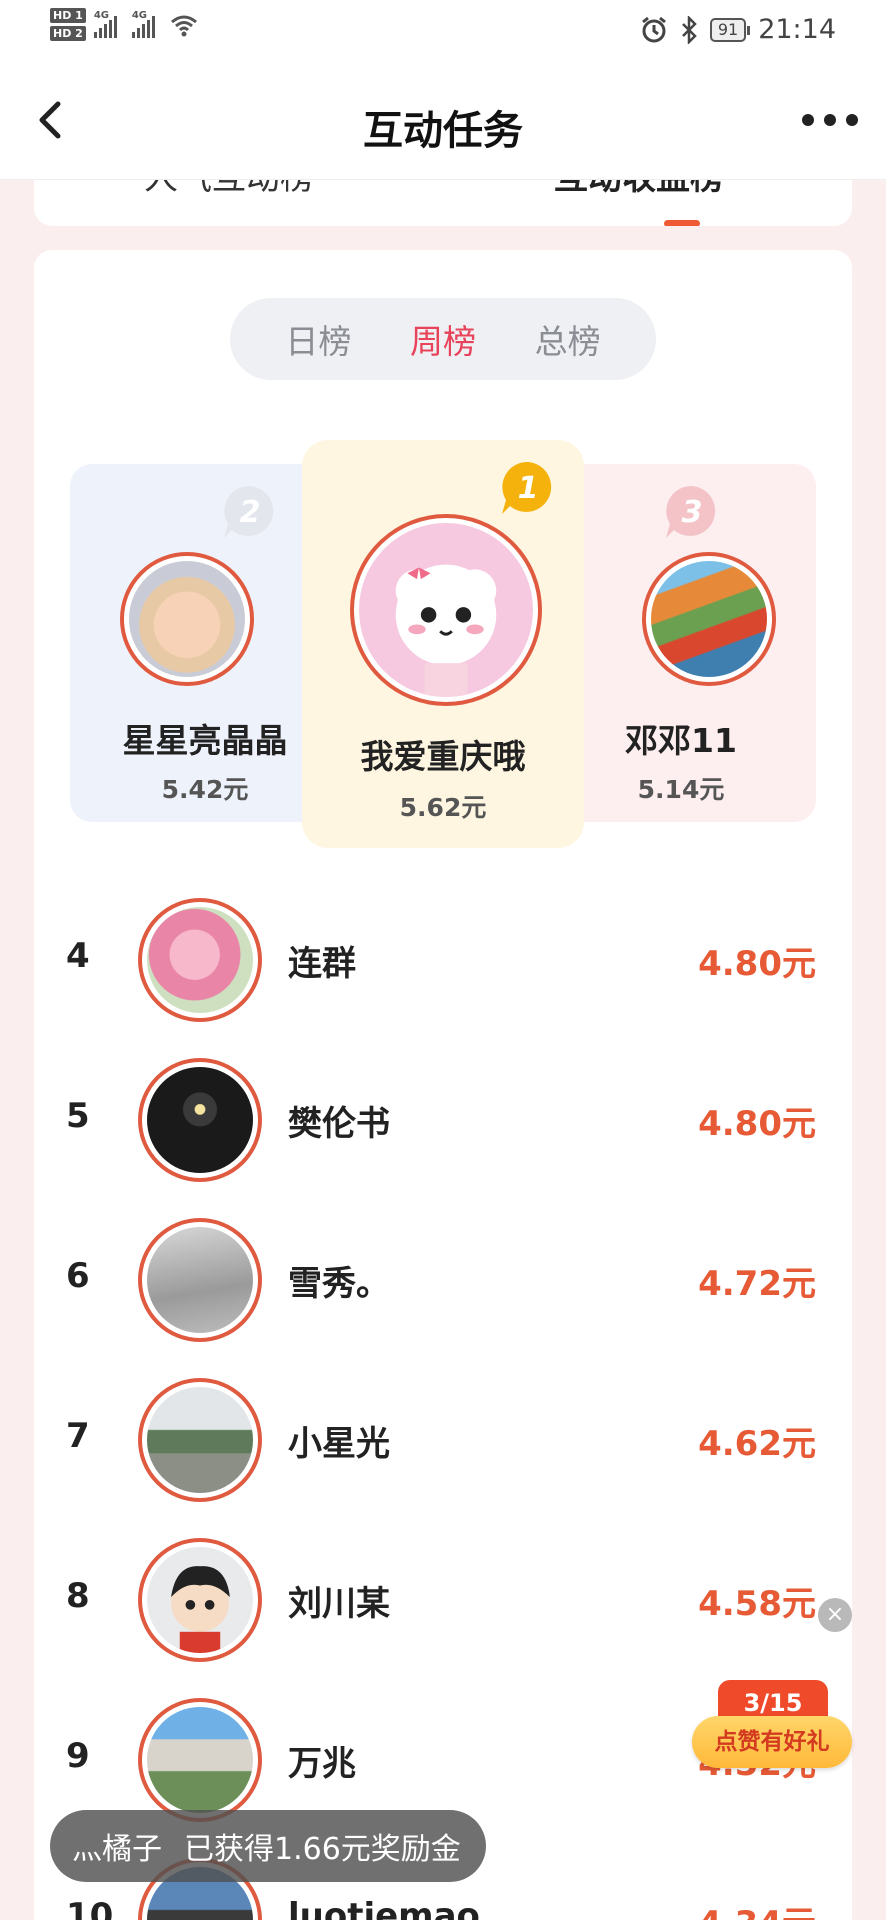 This screenshot has width=886, height=1920. I want to click on podium-amount: 5.42元, so click(205, 789).